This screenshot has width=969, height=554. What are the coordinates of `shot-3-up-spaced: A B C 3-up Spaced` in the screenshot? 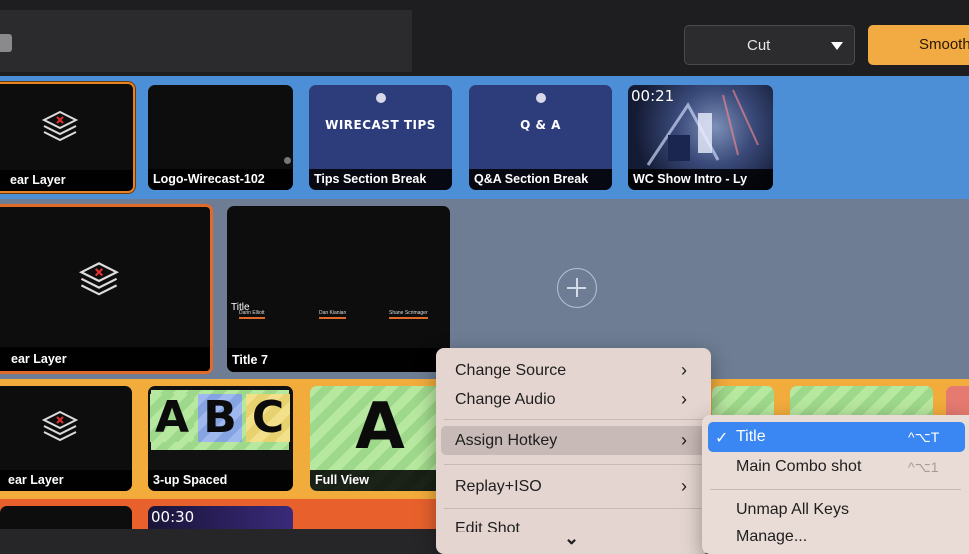 It's located at (220, 438).